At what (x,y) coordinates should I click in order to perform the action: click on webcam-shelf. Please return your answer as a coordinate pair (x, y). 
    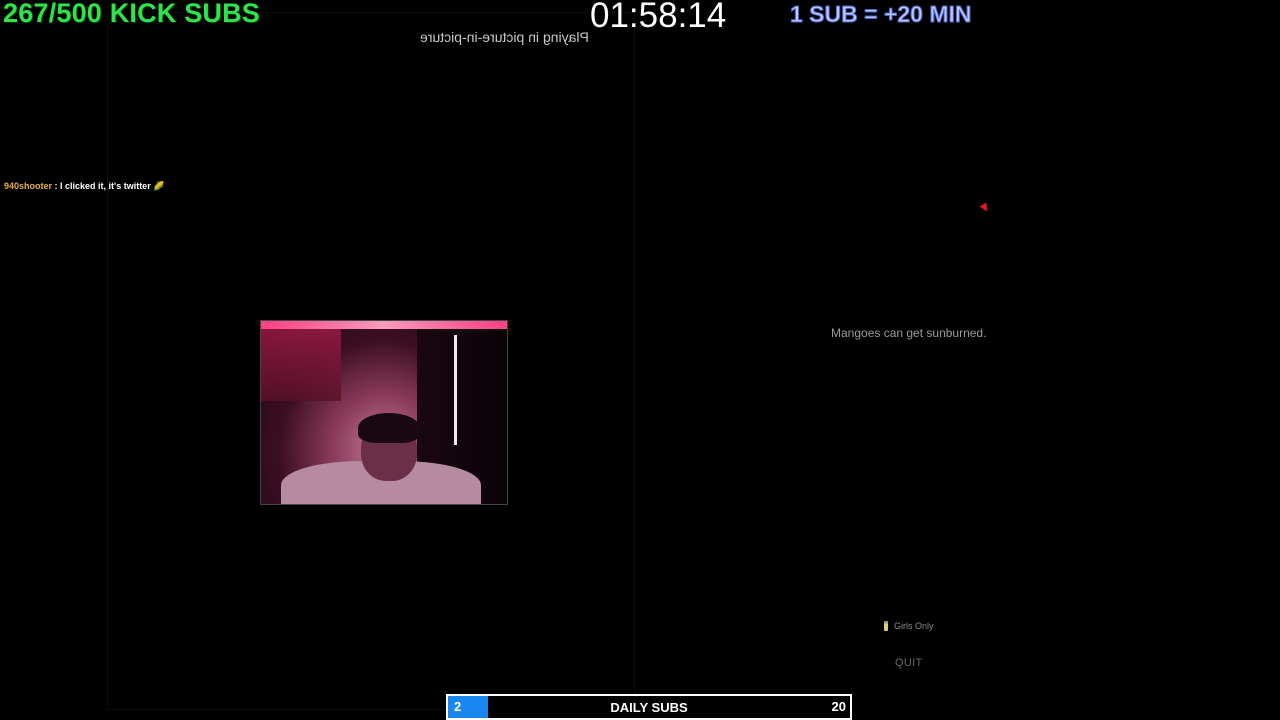
    Looking at the image, I should click on (301, 361).